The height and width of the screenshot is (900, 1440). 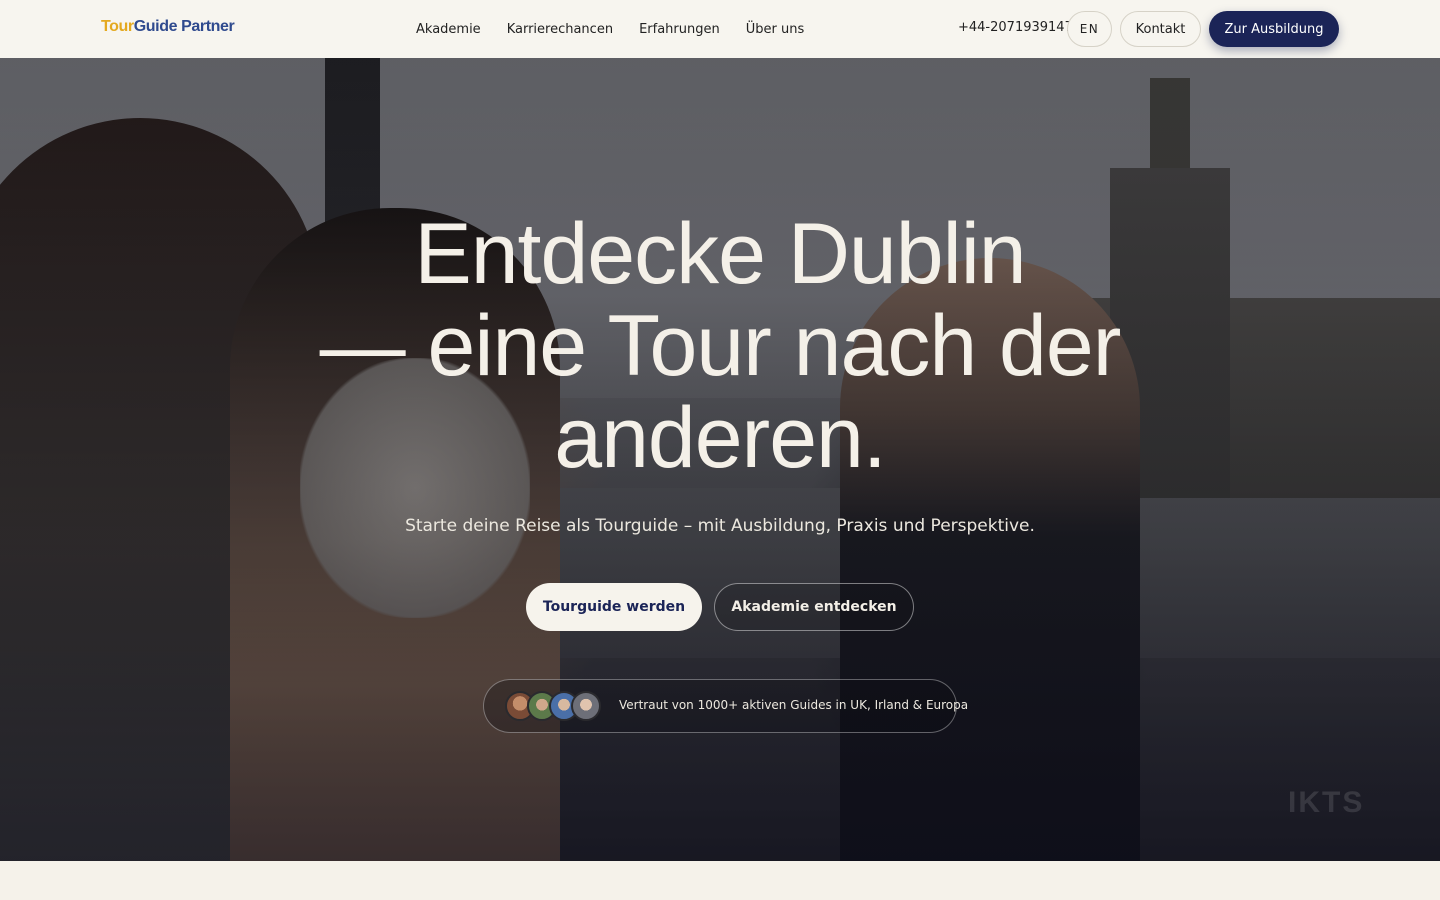 What do you see at coordinates (117, 26) in the screenshot?
I see `logo-part-tour: Tour` at bounding box center [117, 26].